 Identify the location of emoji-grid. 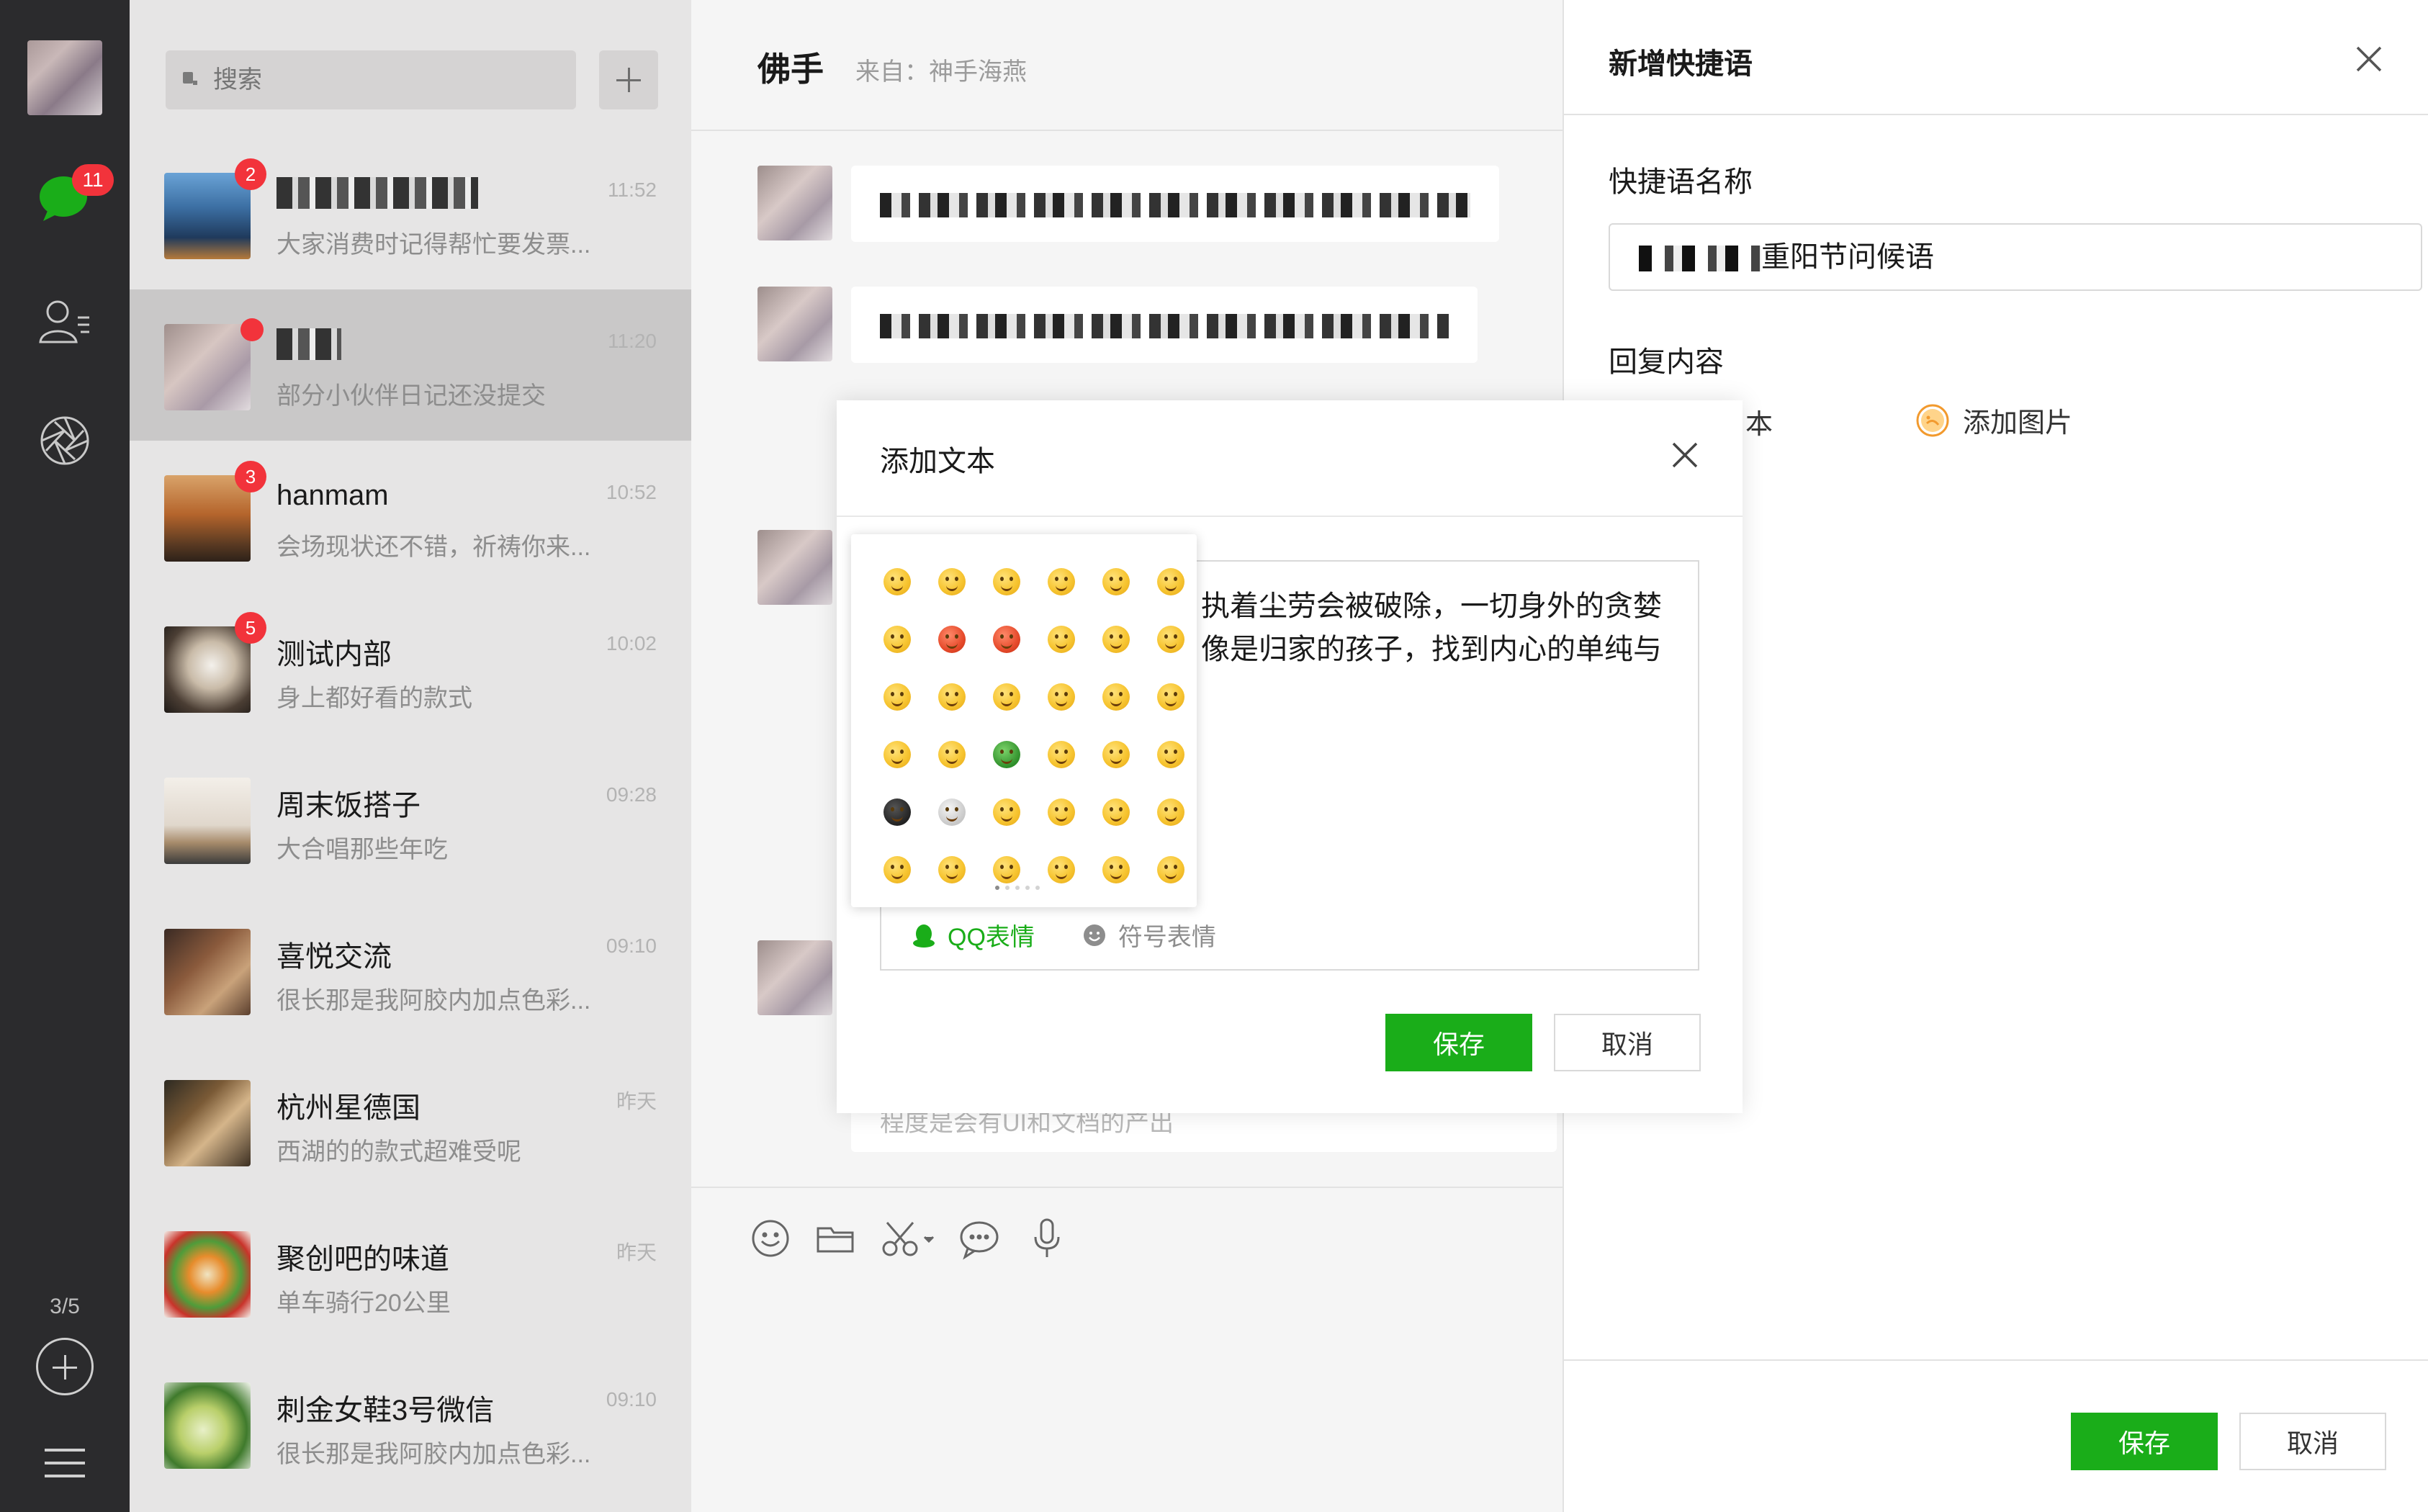
(1034, 726).